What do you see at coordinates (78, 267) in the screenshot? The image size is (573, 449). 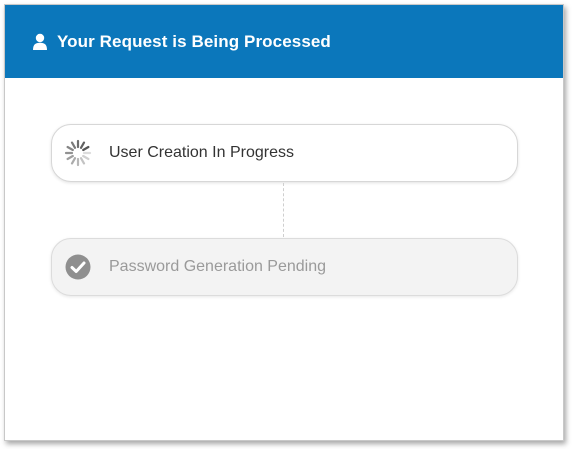 I see `check-circle-icon` at bounding box center [78, 267].